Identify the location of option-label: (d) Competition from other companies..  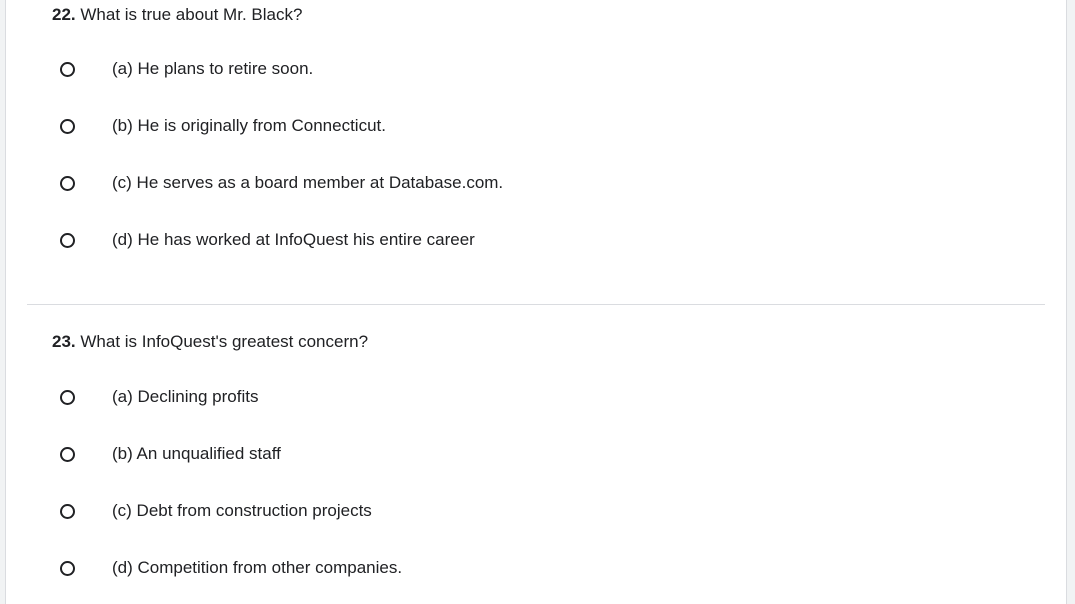
(257, 567).